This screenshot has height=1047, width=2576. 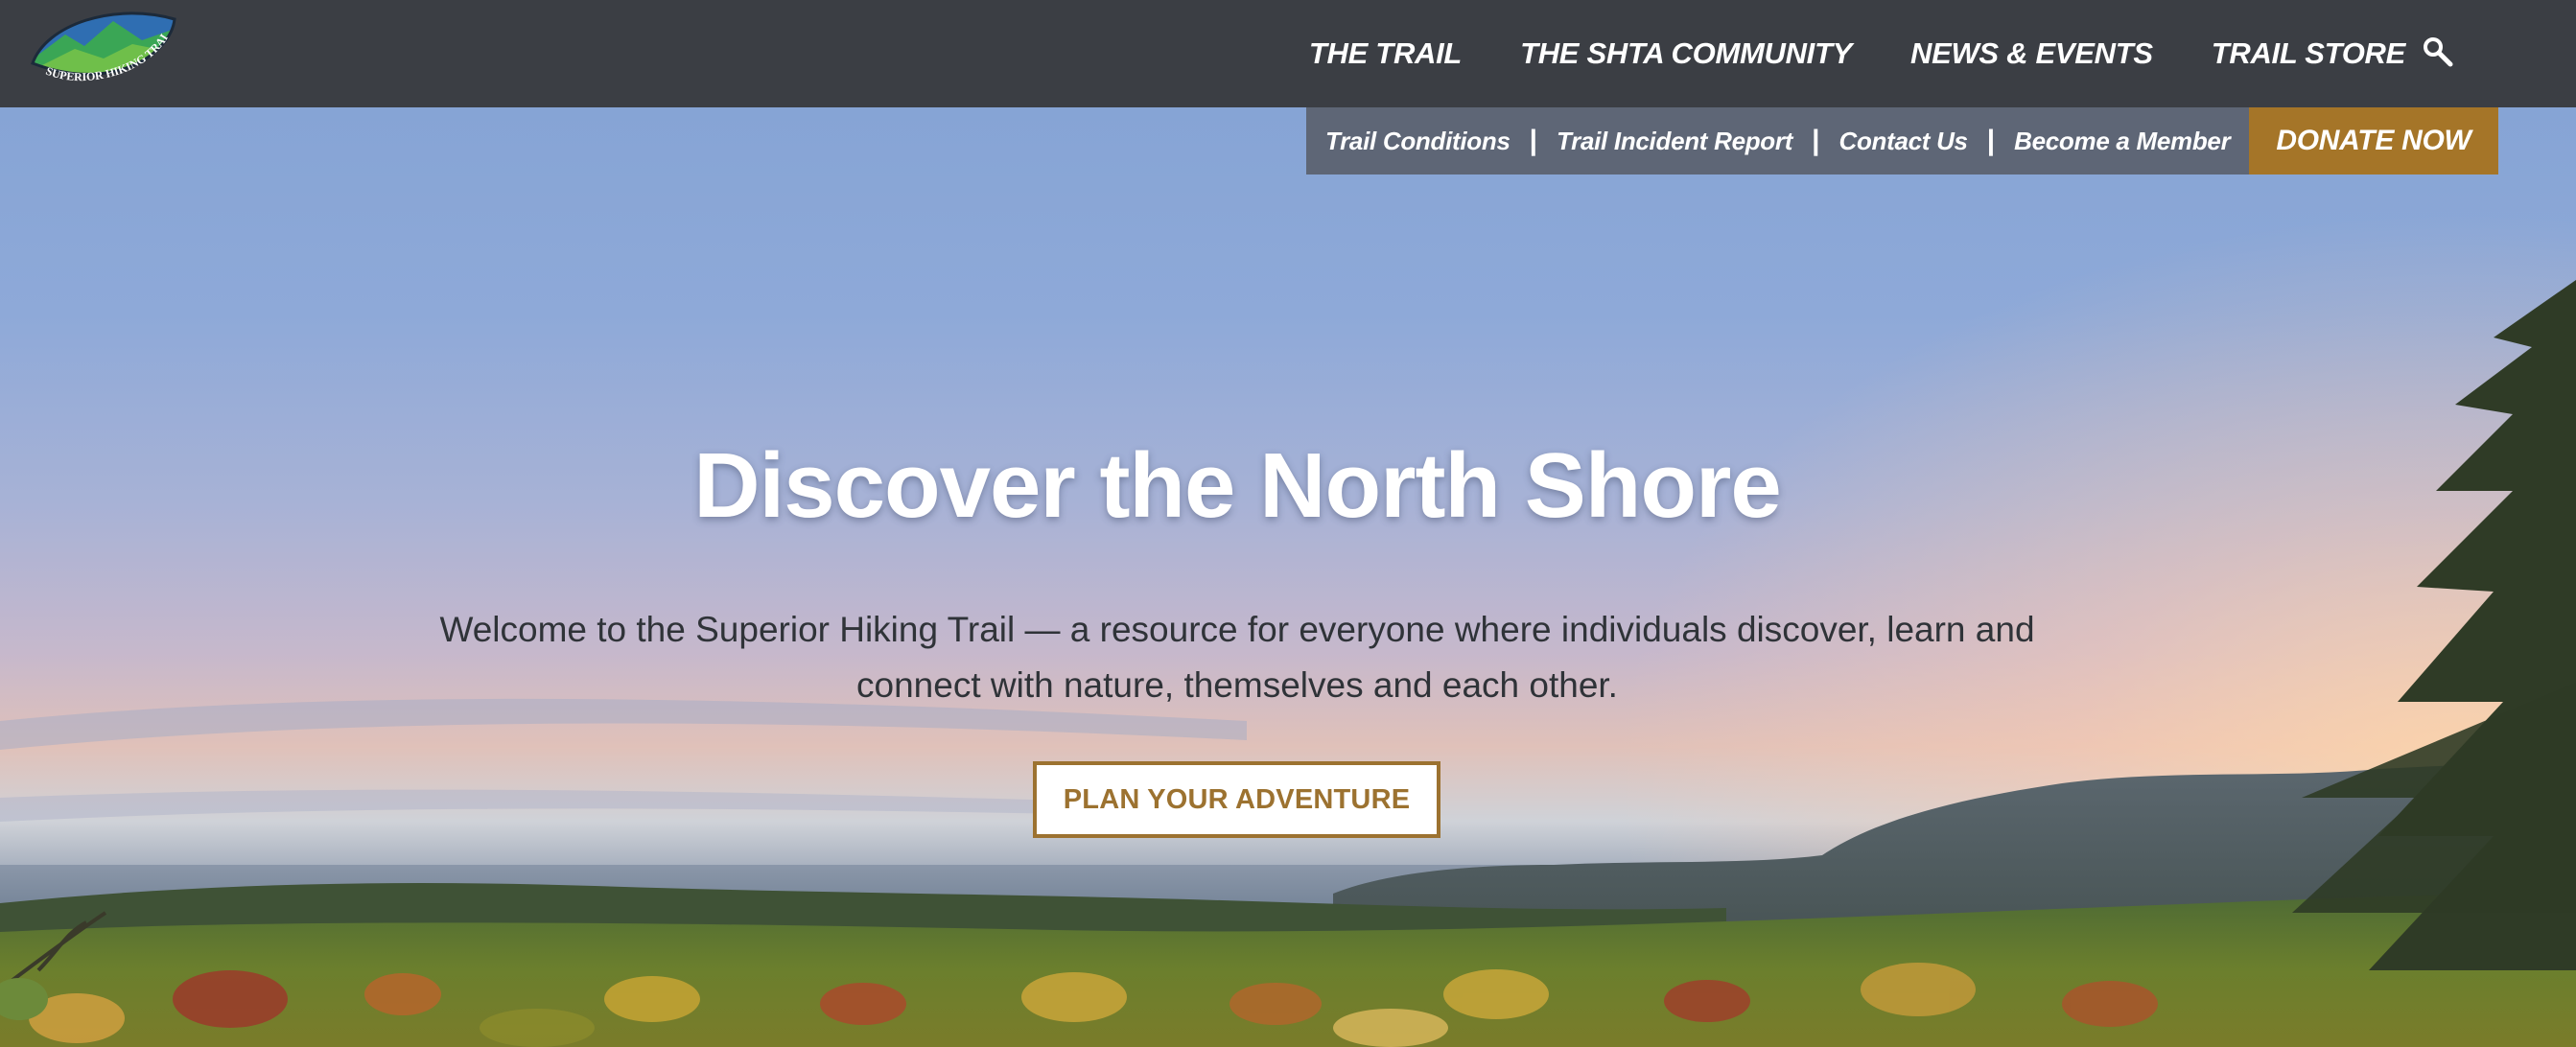 I want to click on donate-now-button: DONATE NOW, so click(x=2373, y=140).